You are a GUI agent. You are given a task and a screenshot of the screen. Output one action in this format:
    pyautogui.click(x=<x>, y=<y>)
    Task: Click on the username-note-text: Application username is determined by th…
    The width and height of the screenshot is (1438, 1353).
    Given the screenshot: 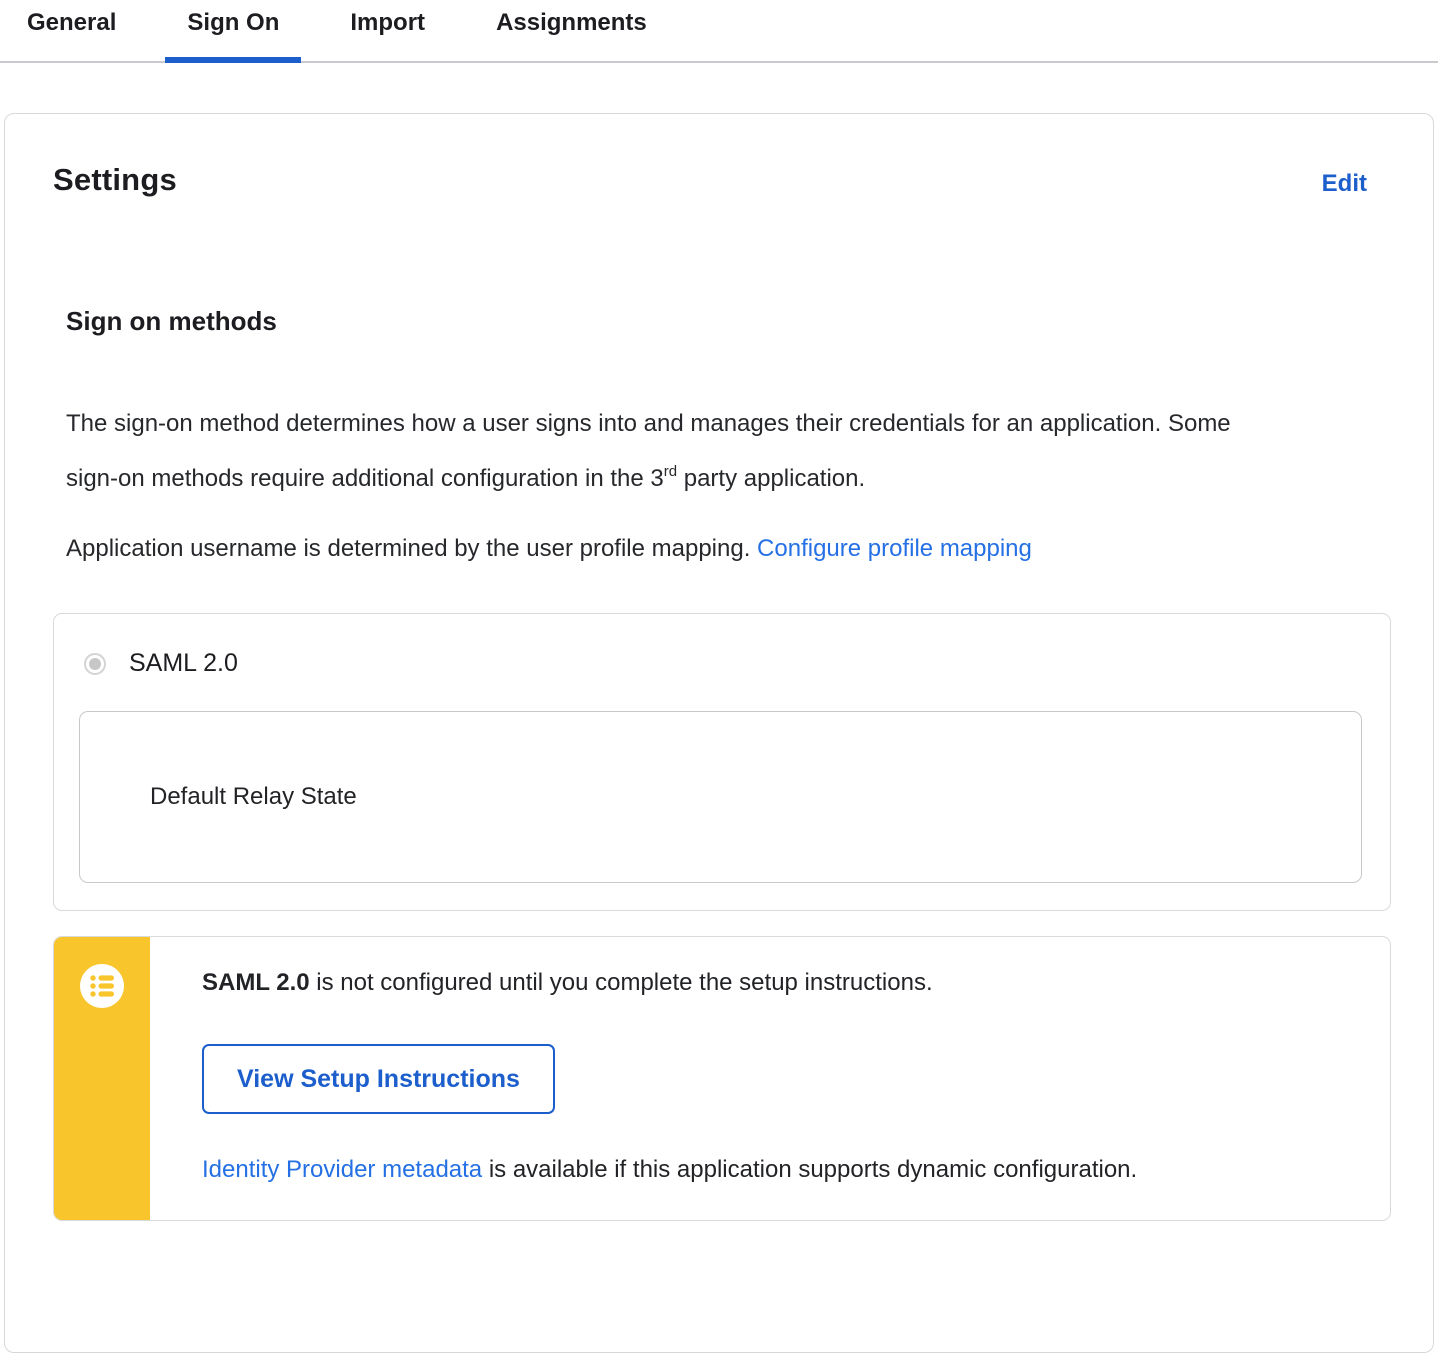 What is the action you would take?
    pyautogui.click(x=412, y=548)
    